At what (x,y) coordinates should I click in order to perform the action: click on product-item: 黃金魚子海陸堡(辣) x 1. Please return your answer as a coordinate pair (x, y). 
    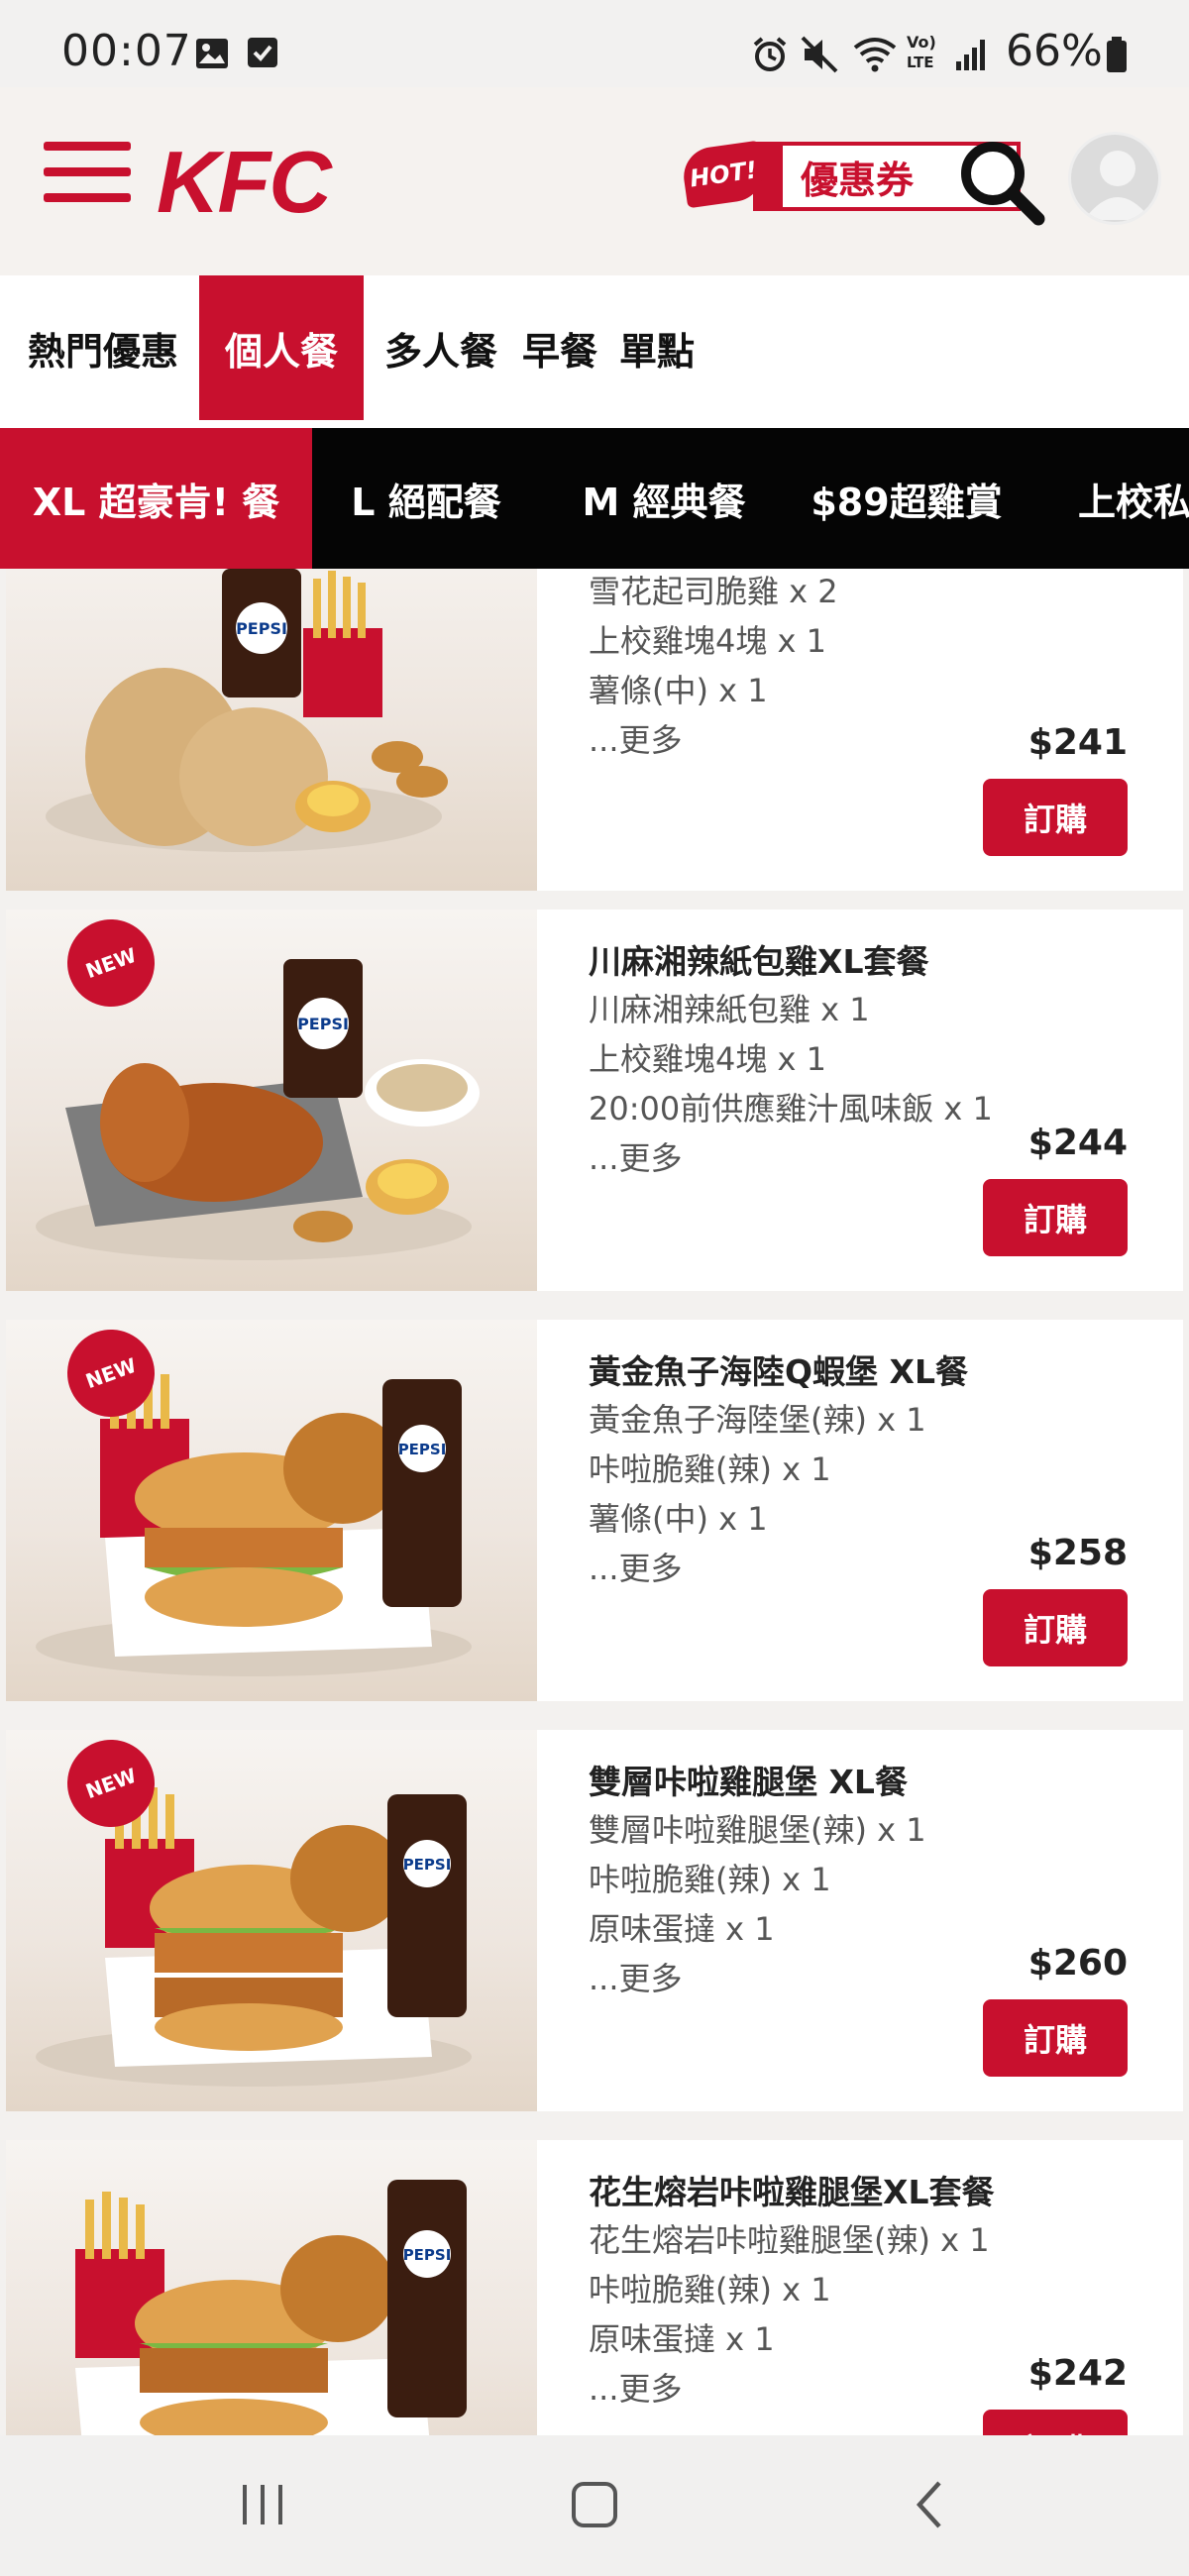
    Looking at the image, I should click on (758, 1420).